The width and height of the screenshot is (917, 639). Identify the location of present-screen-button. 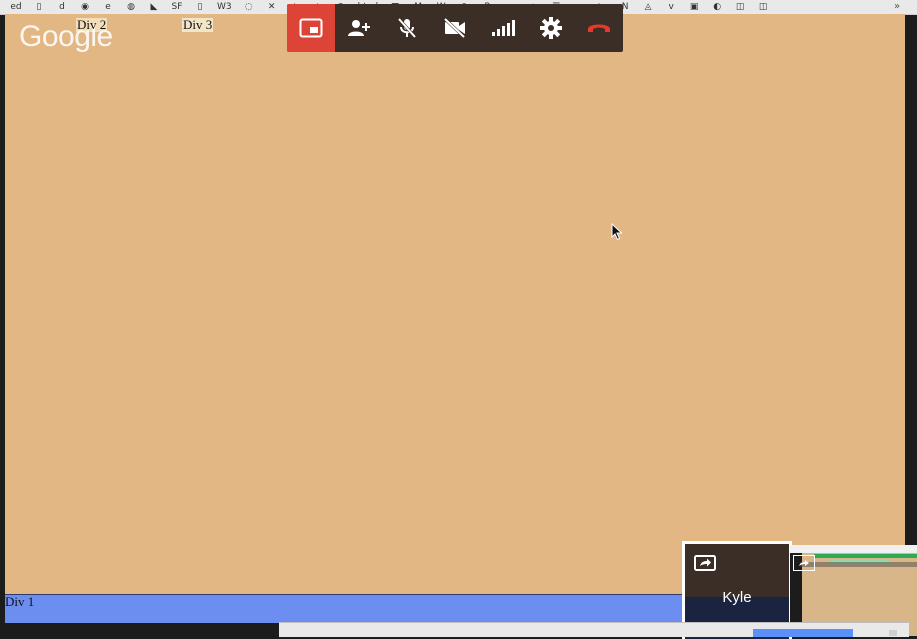
(311, 28).